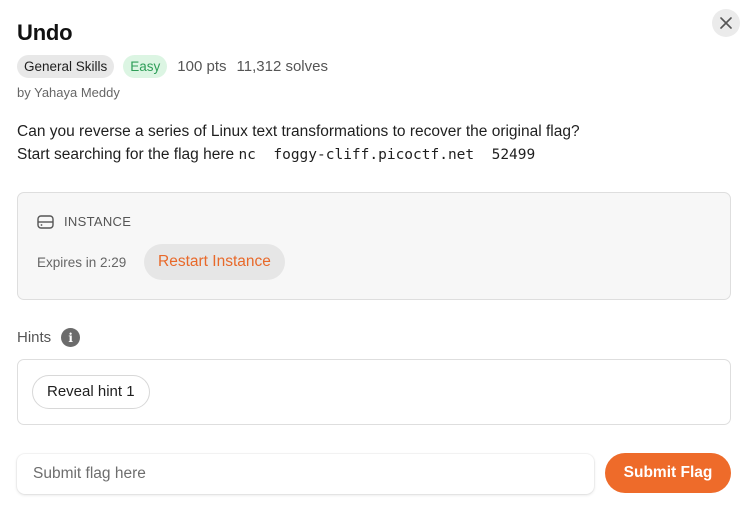  What do you see at coordinates (145, 66) in the screenshot?
I see `difficulty-badge: Easy` at bounding box center [145, 66].